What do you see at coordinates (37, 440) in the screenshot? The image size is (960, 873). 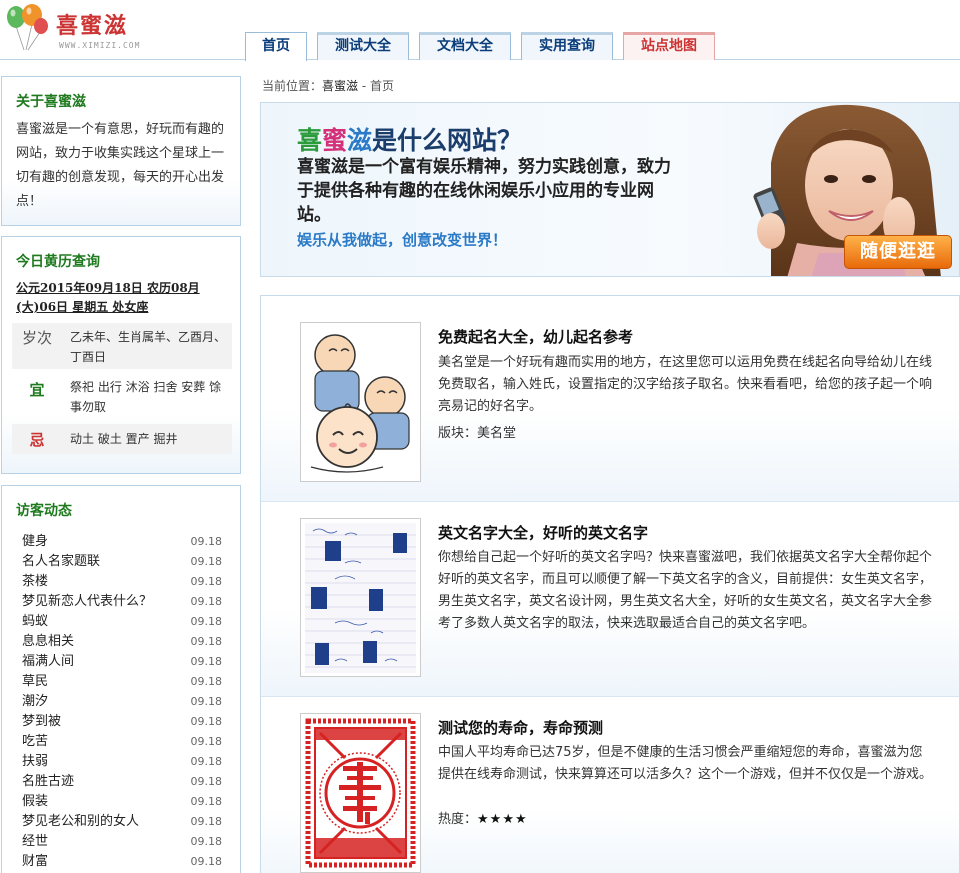 I see `almanac-ji-label: 忌` at bounding box center [37, 440].